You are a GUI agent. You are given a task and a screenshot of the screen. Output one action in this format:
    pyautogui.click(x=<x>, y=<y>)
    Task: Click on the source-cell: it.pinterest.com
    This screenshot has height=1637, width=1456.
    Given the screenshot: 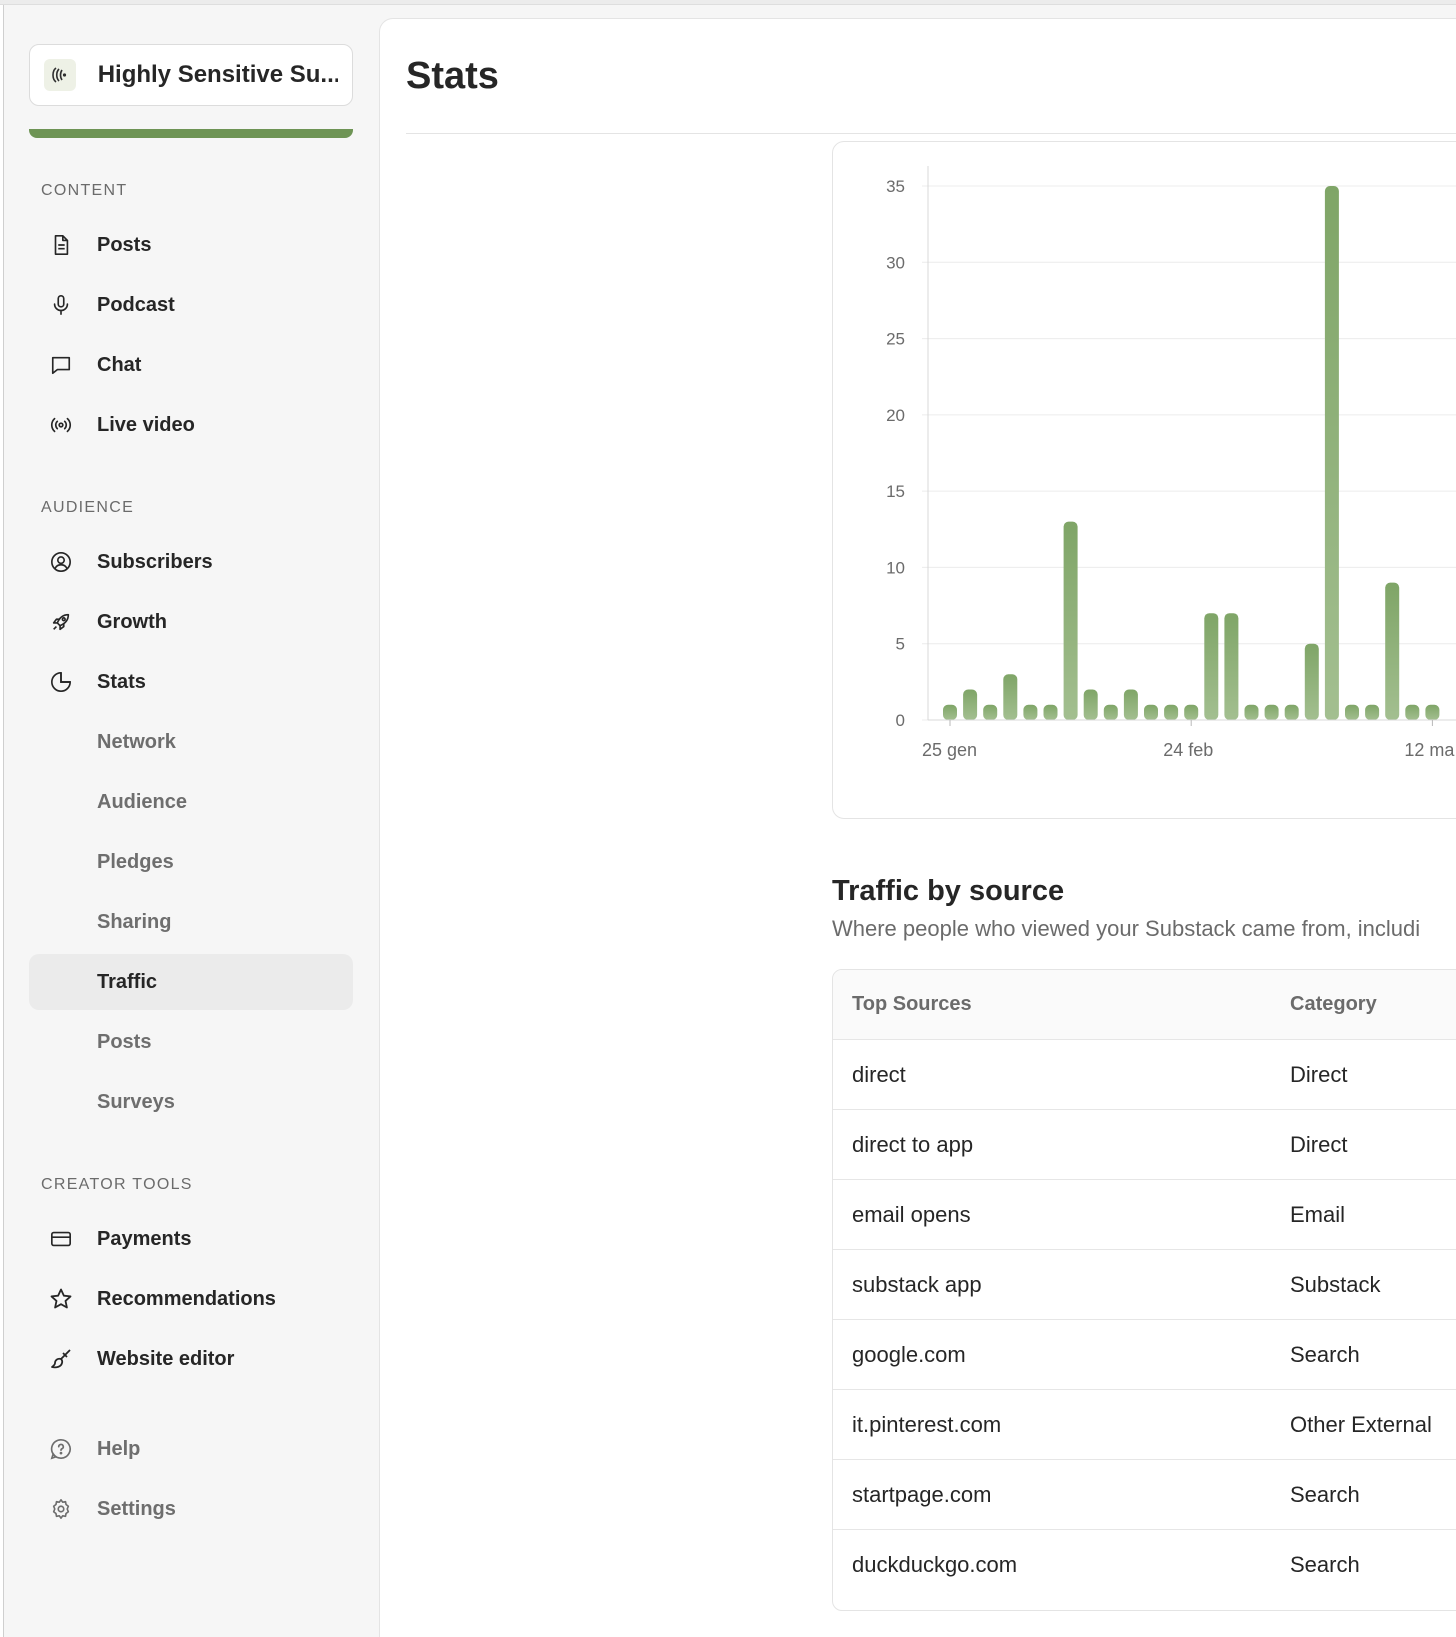 What is the action you would take?
    pyautogui.click(x=927, y=1424)
    